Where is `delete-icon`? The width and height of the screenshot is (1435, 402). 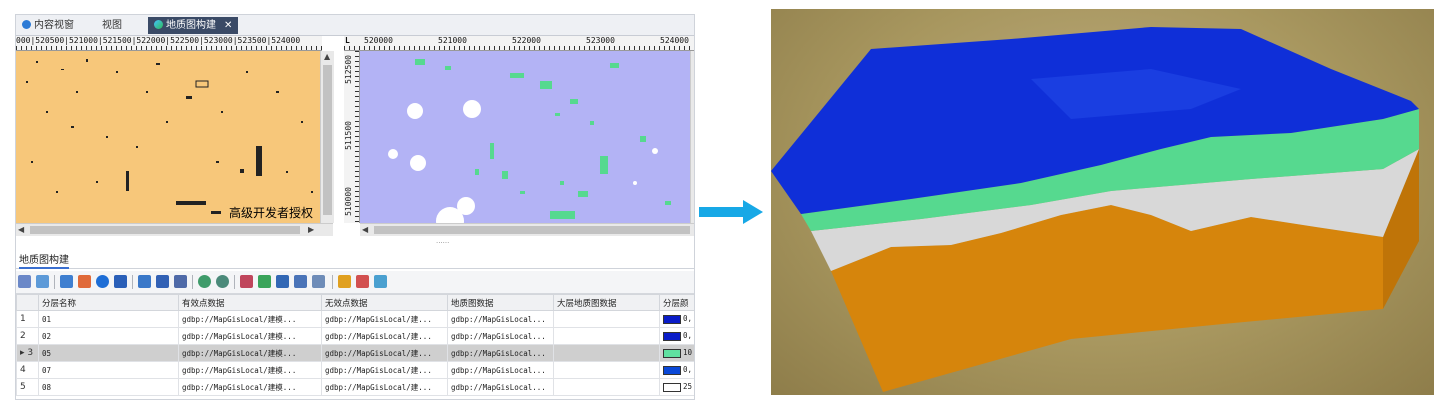 delete-icon is located at coordinates (120, 281).